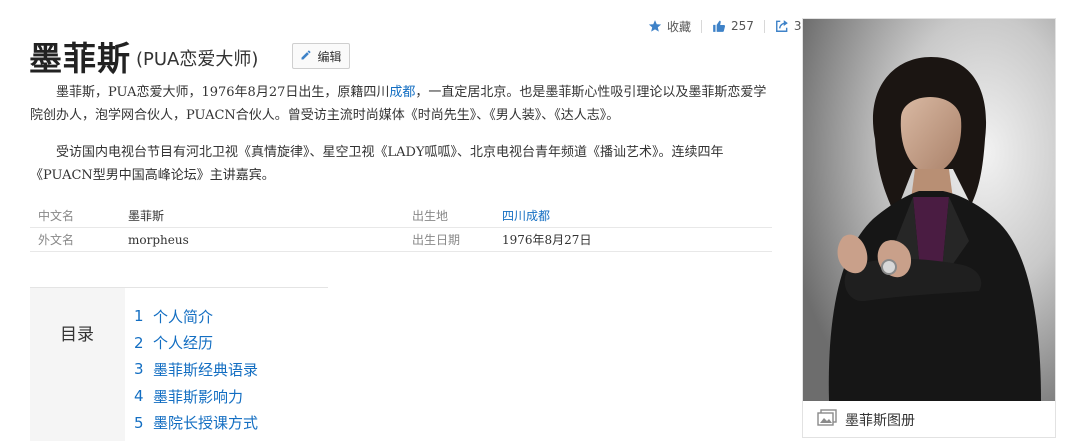 The height and width of the screenshot is (441, 1080). I want to click on album-label: 墨菲斯图册, so click(880, 421).